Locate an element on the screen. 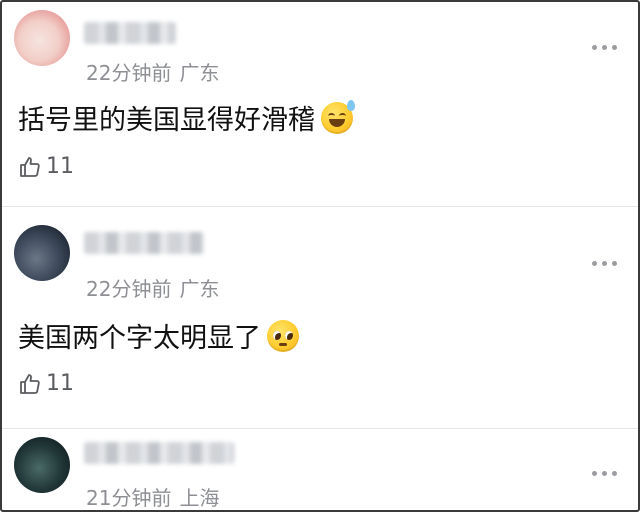 This screenshot has height=512, width=640. pleading-face-emoji-icon is located at coordinates (283, 335).